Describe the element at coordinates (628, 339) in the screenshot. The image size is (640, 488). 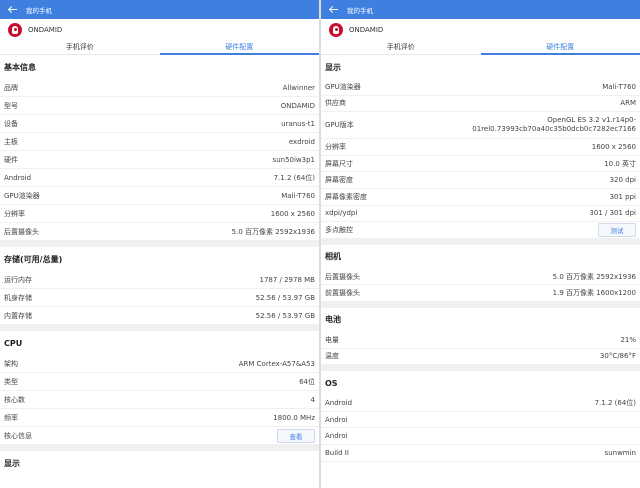
I see `info-value: 21%` at that location.